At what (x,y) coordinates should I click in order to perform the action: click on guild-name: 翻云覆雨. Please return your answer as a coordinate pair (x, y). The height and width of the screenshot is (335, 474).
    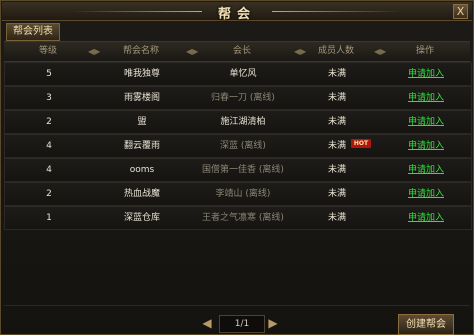
    Looking at the image, I should click on (141, 146).